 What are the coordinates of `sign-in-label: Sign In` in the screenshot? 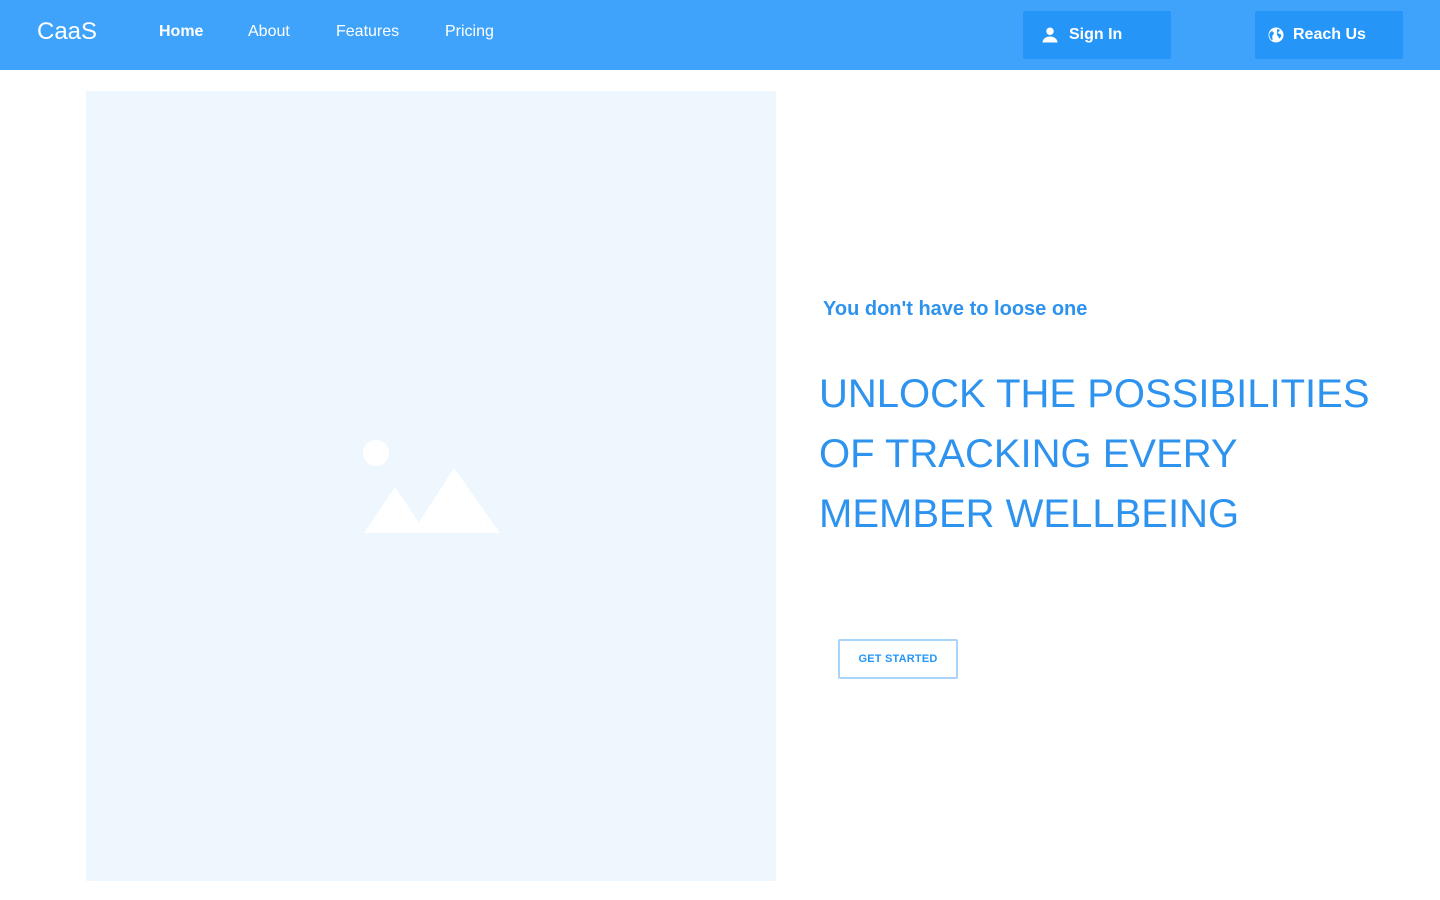 It's located at (1096, 34).